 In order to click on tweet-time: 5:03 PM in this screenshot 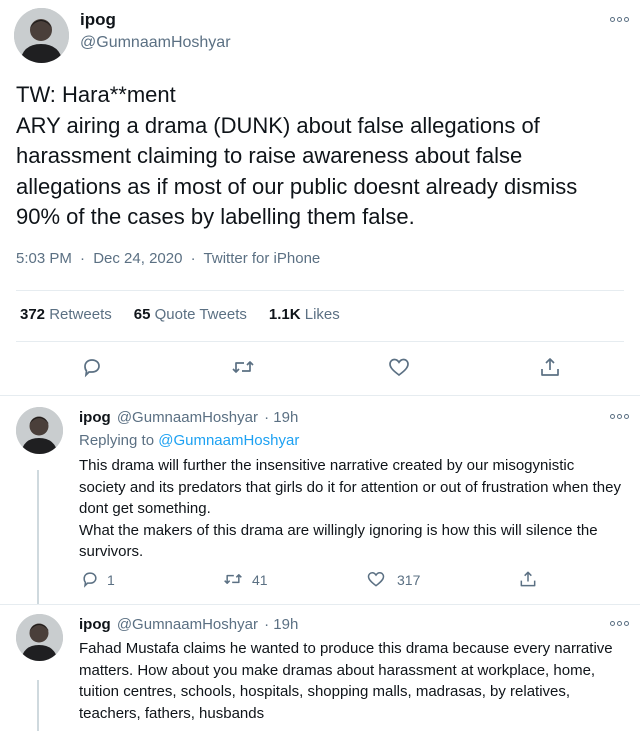, I will do `click(44, 258)`.